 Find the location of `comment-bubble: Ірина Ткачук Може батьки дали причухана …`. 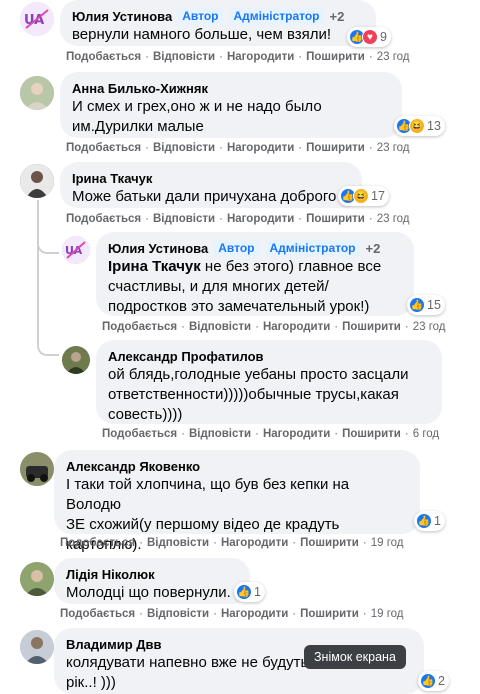

comment-bubble: Ірина Ткачук Може батьки дали причухана … is located at coordinates (211, 185).